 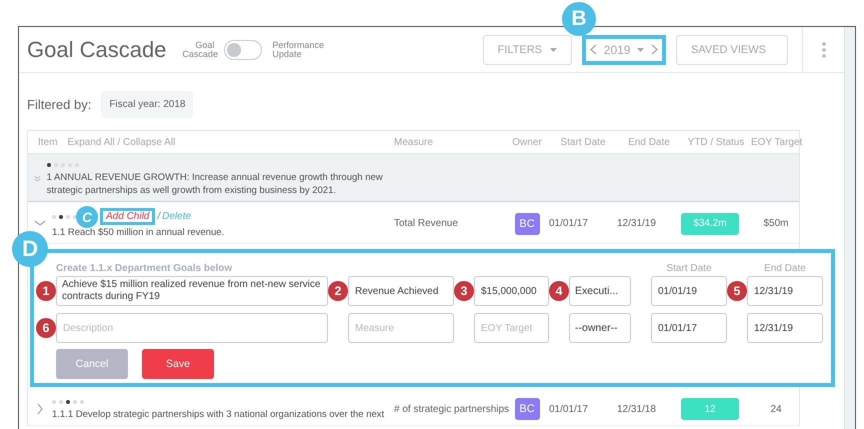 What do you see at coordinates (192, 291) in the screenshot?
I see `goal-field: Achieve $15 million realized revenue from net-new service contracts during FY19` at bounding box center [192, 291].